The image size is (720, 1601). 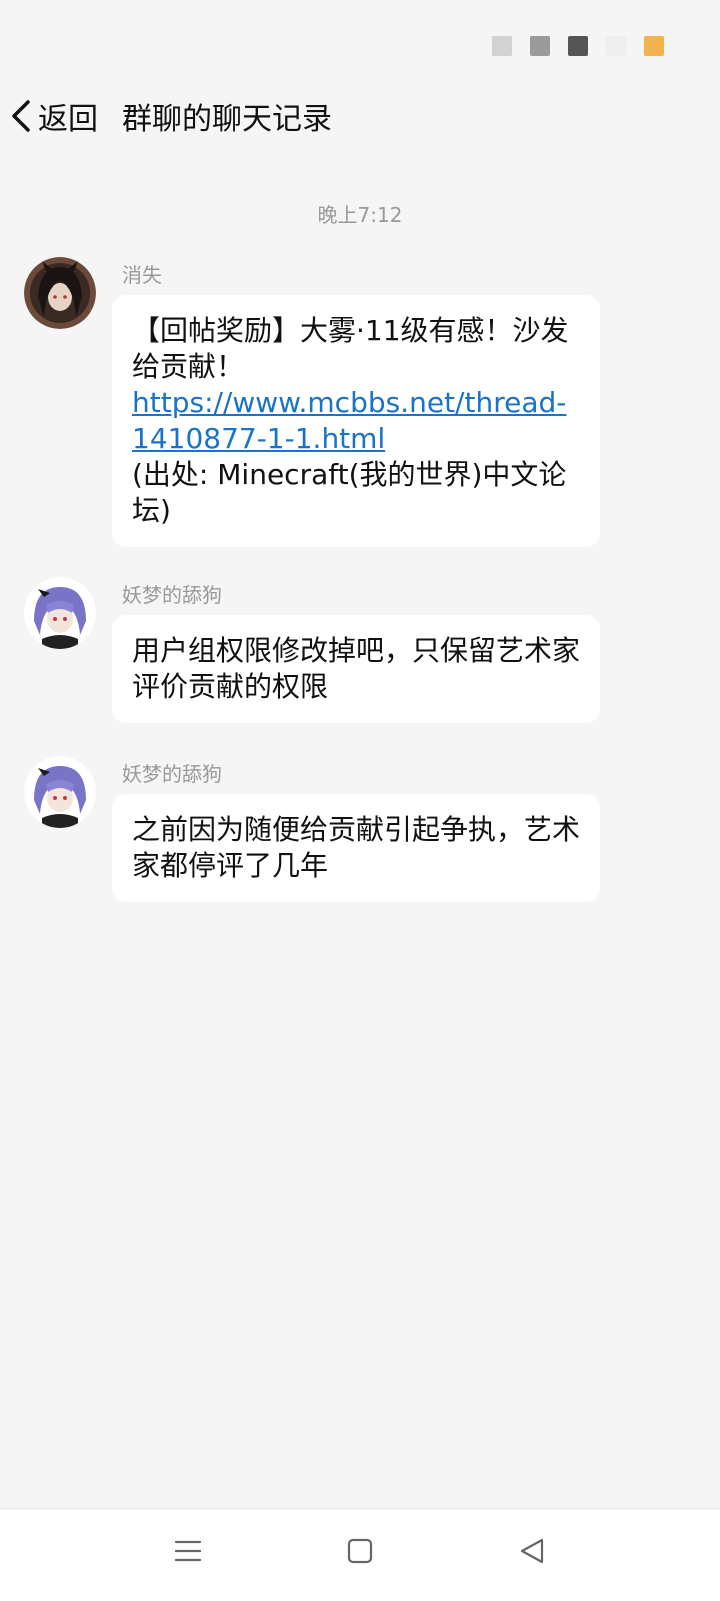 I want to click on message-text: 【回帖奖励】大雾·11级有感！沙发给贡献！, so click(x=350, y=348).